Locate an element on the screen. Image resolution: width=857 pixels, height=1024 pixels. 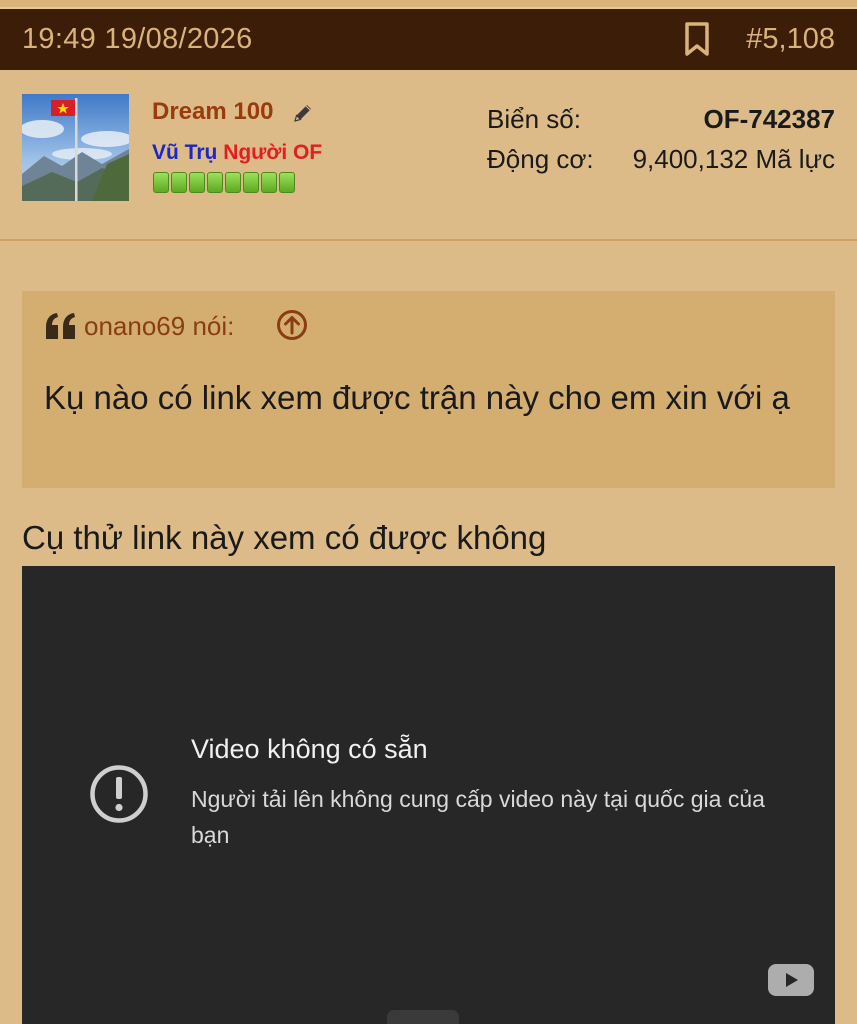
post-number: #5,108 is located at coordinates (790, 39).